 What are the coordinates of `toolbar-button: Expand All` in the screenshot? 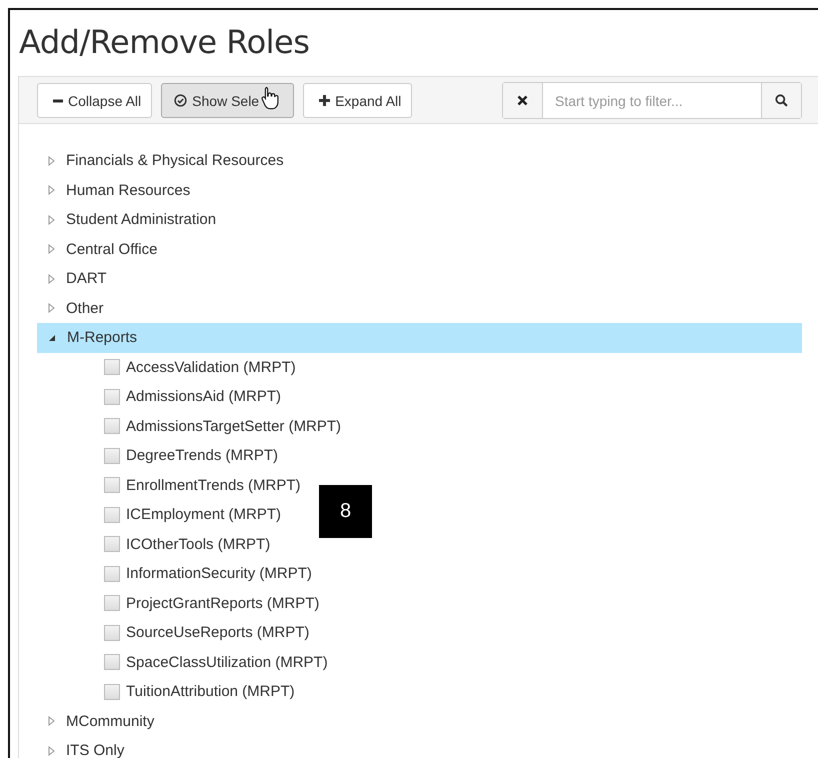 It's located at (357, 100).